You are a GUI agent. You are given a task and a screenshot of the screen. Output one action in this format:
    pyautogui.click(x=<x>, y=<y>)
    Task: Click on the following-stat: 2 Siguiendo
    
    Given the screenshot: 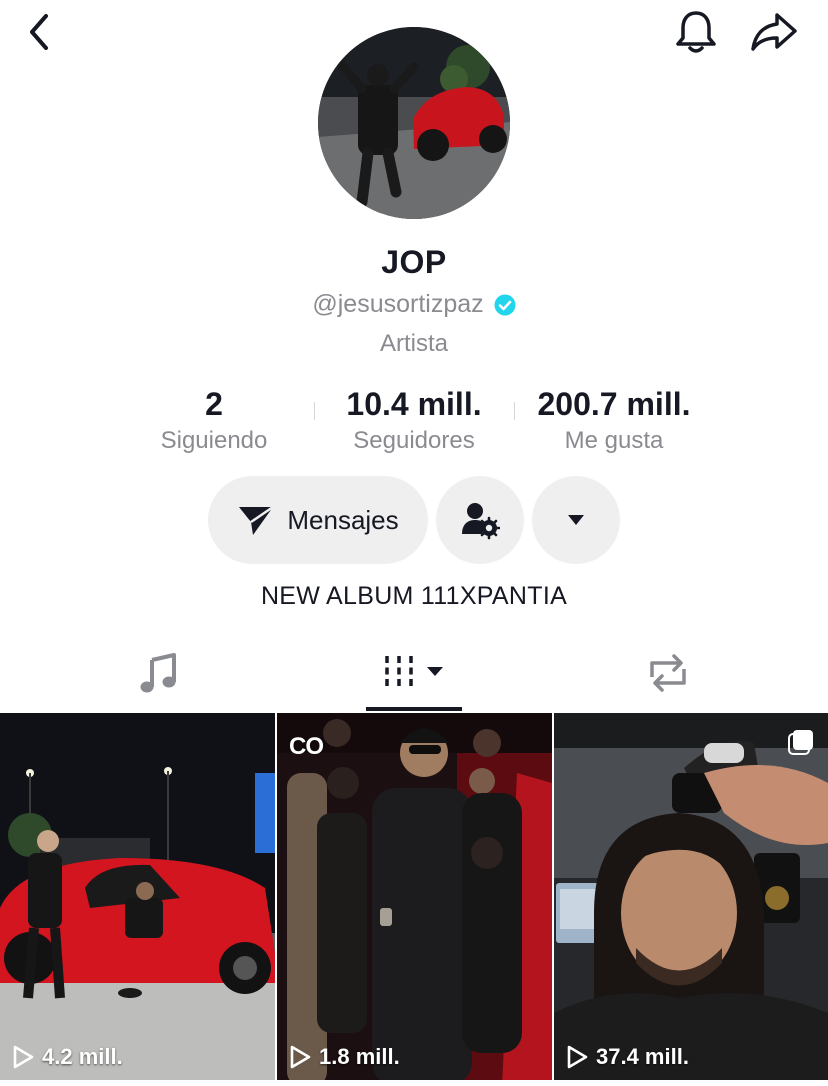 What is the action you would take?
    pyautogui.click(x=214, y=420)
    